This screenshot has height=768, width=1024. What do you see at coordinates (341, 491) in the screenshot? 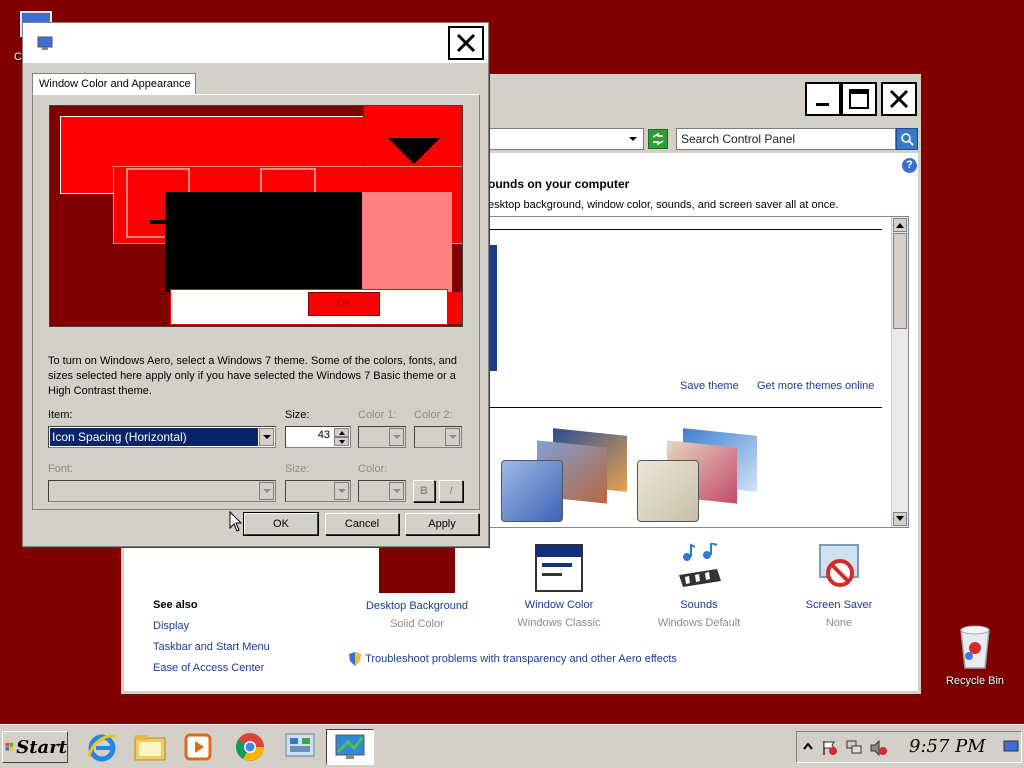
I see `font-size-arrow` at bounding box center [341, 491].